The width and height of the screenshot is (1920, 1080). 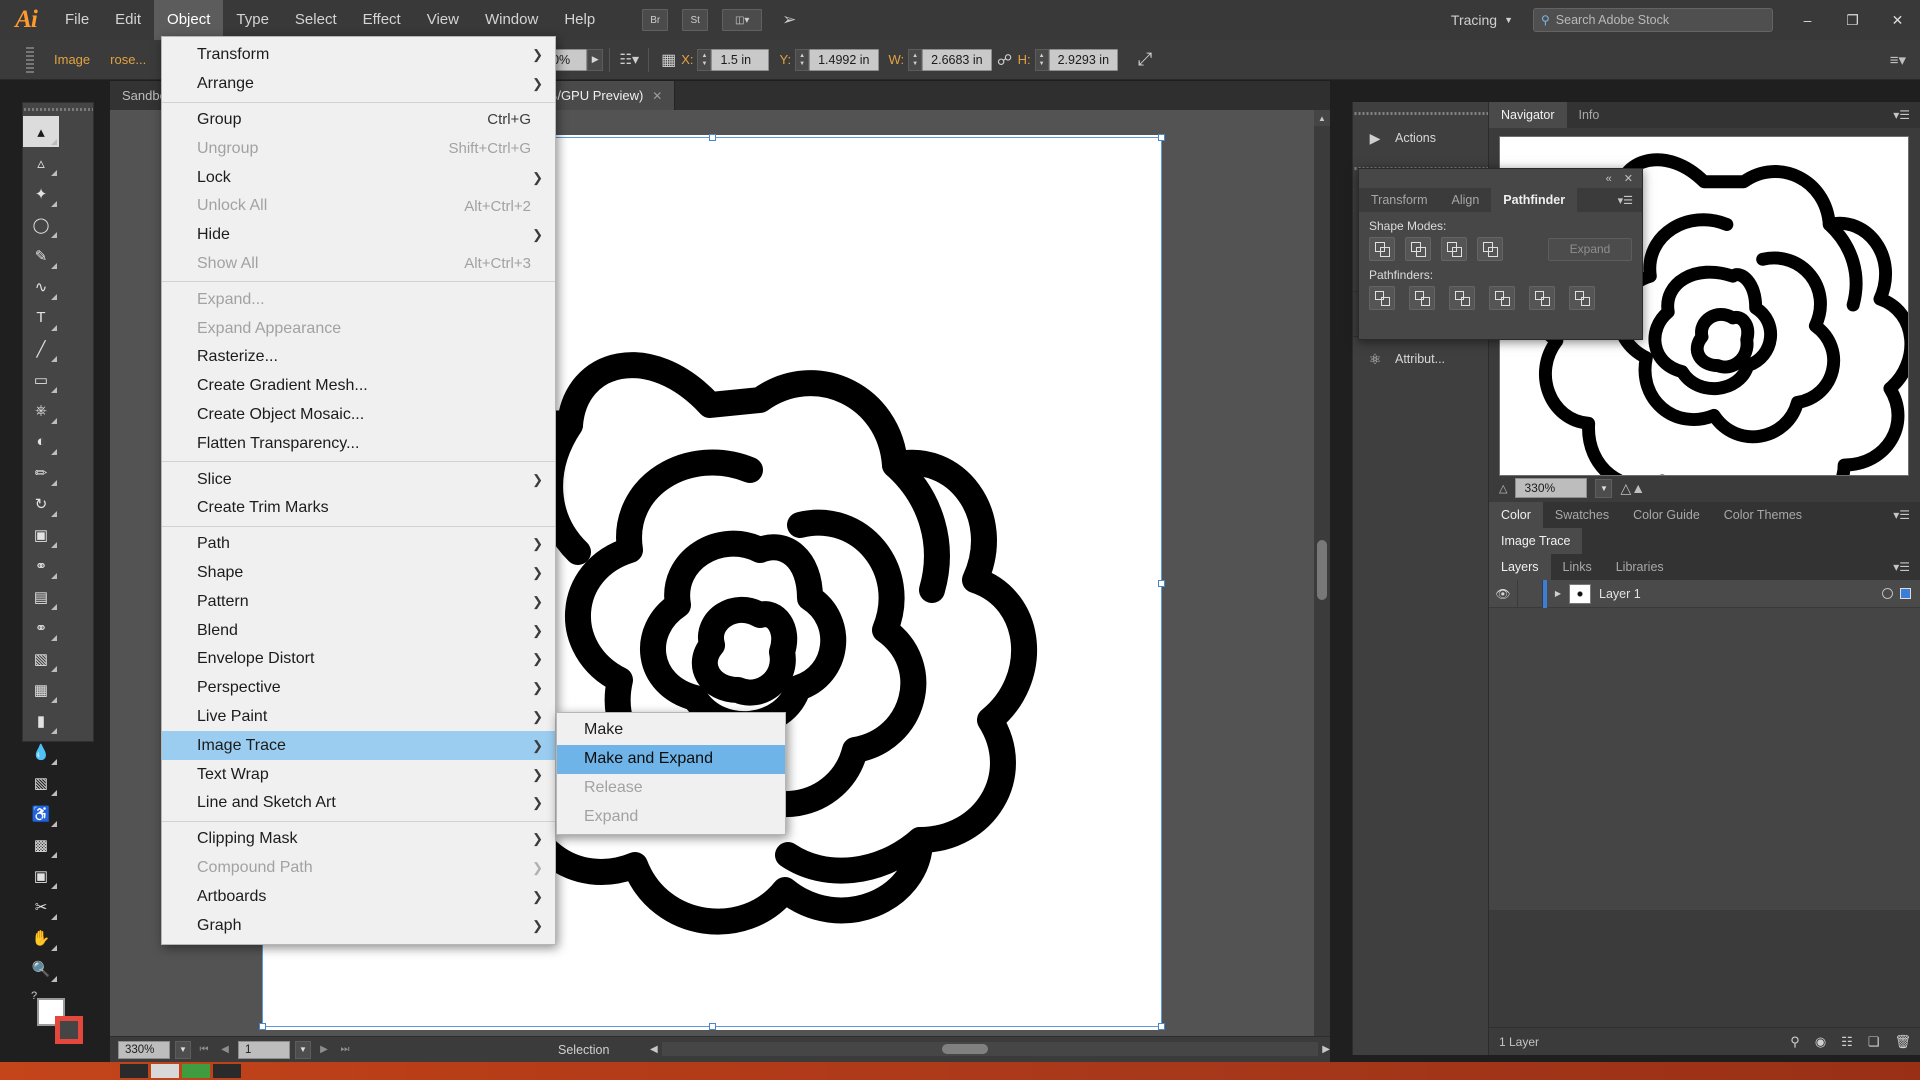 What do you see at coordinates (1528, 115) in the screenshot?
I see `tab-navigator: Navigator` at bounding box center [1528, 115].